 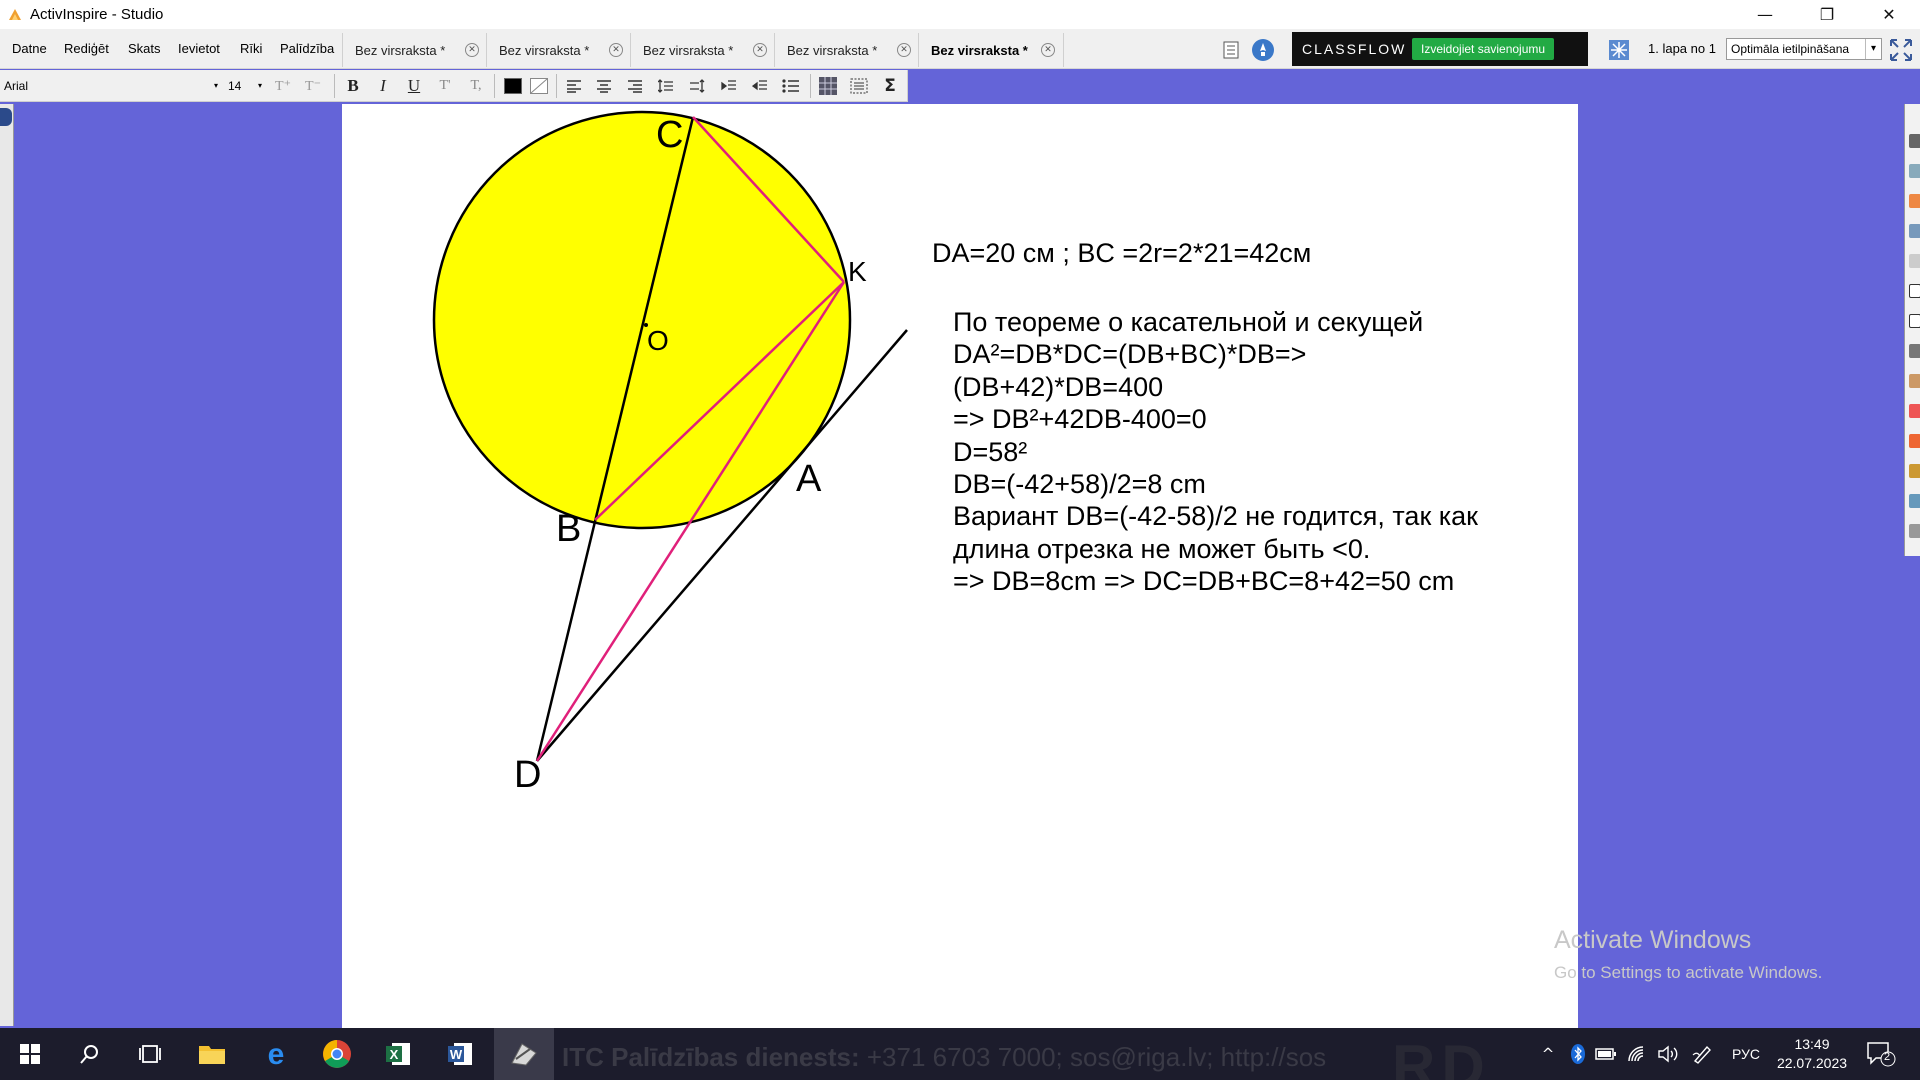 What do you see at coordinates (1668, 1054) in the screenshot?
I see `volume-button` at bounding box center [1668, 1054].